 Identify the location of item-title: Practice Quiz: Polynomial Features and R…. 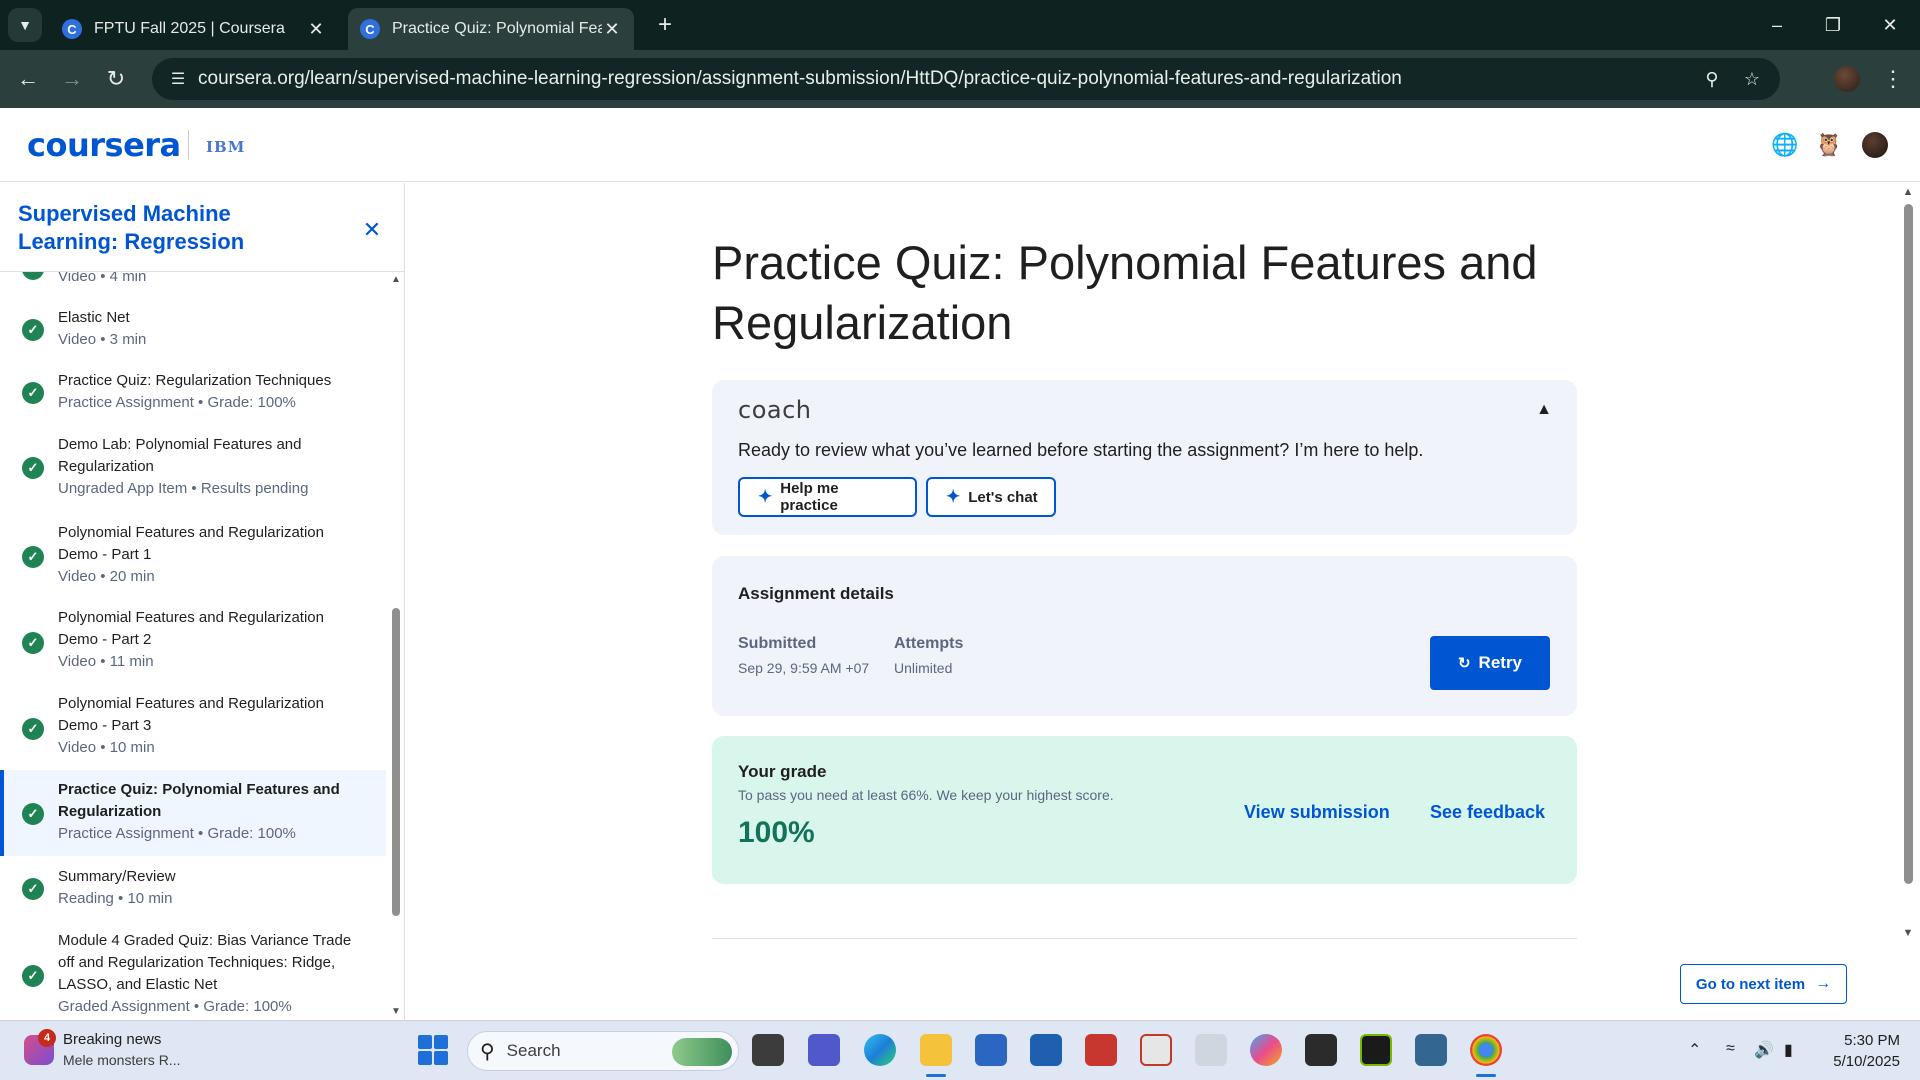
(199, 800).